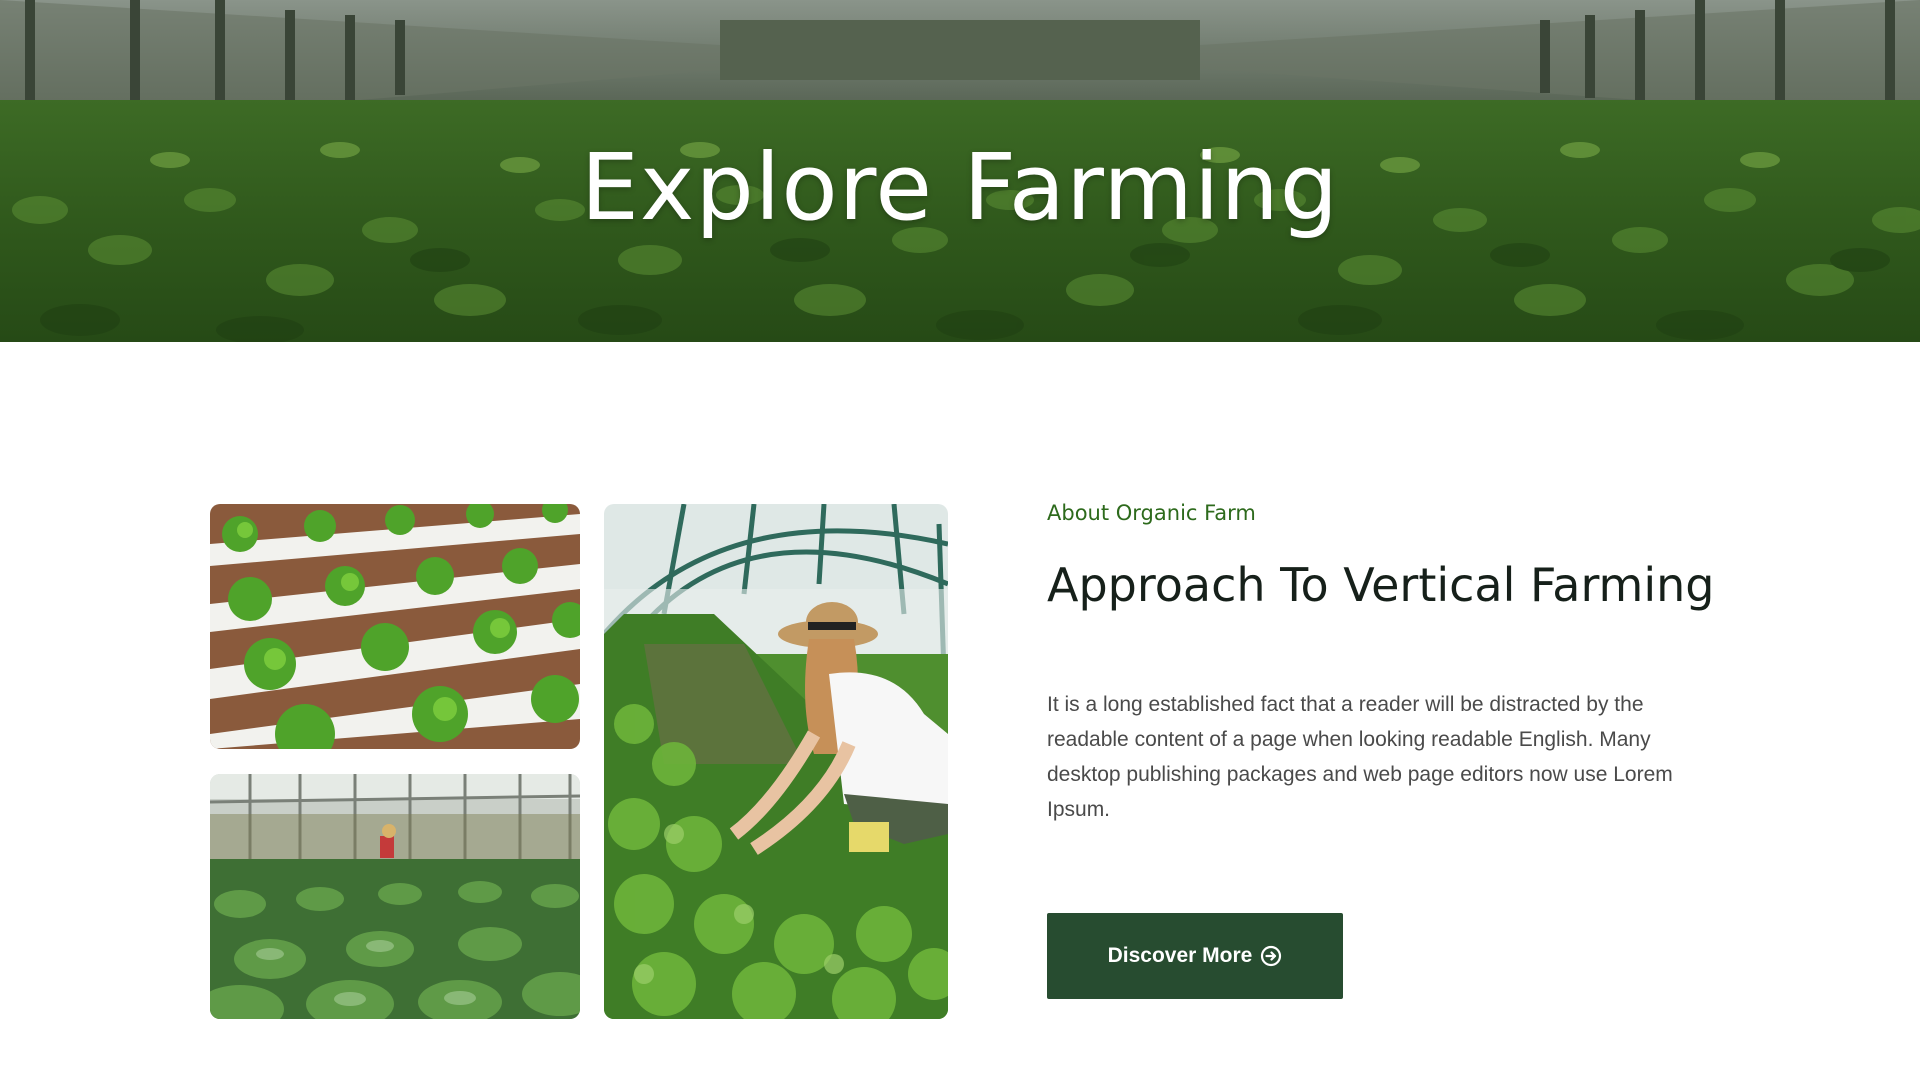 This screenshot has width=1920, height=1067. I want to click on cabbage-field-photo, so click(395, 896).